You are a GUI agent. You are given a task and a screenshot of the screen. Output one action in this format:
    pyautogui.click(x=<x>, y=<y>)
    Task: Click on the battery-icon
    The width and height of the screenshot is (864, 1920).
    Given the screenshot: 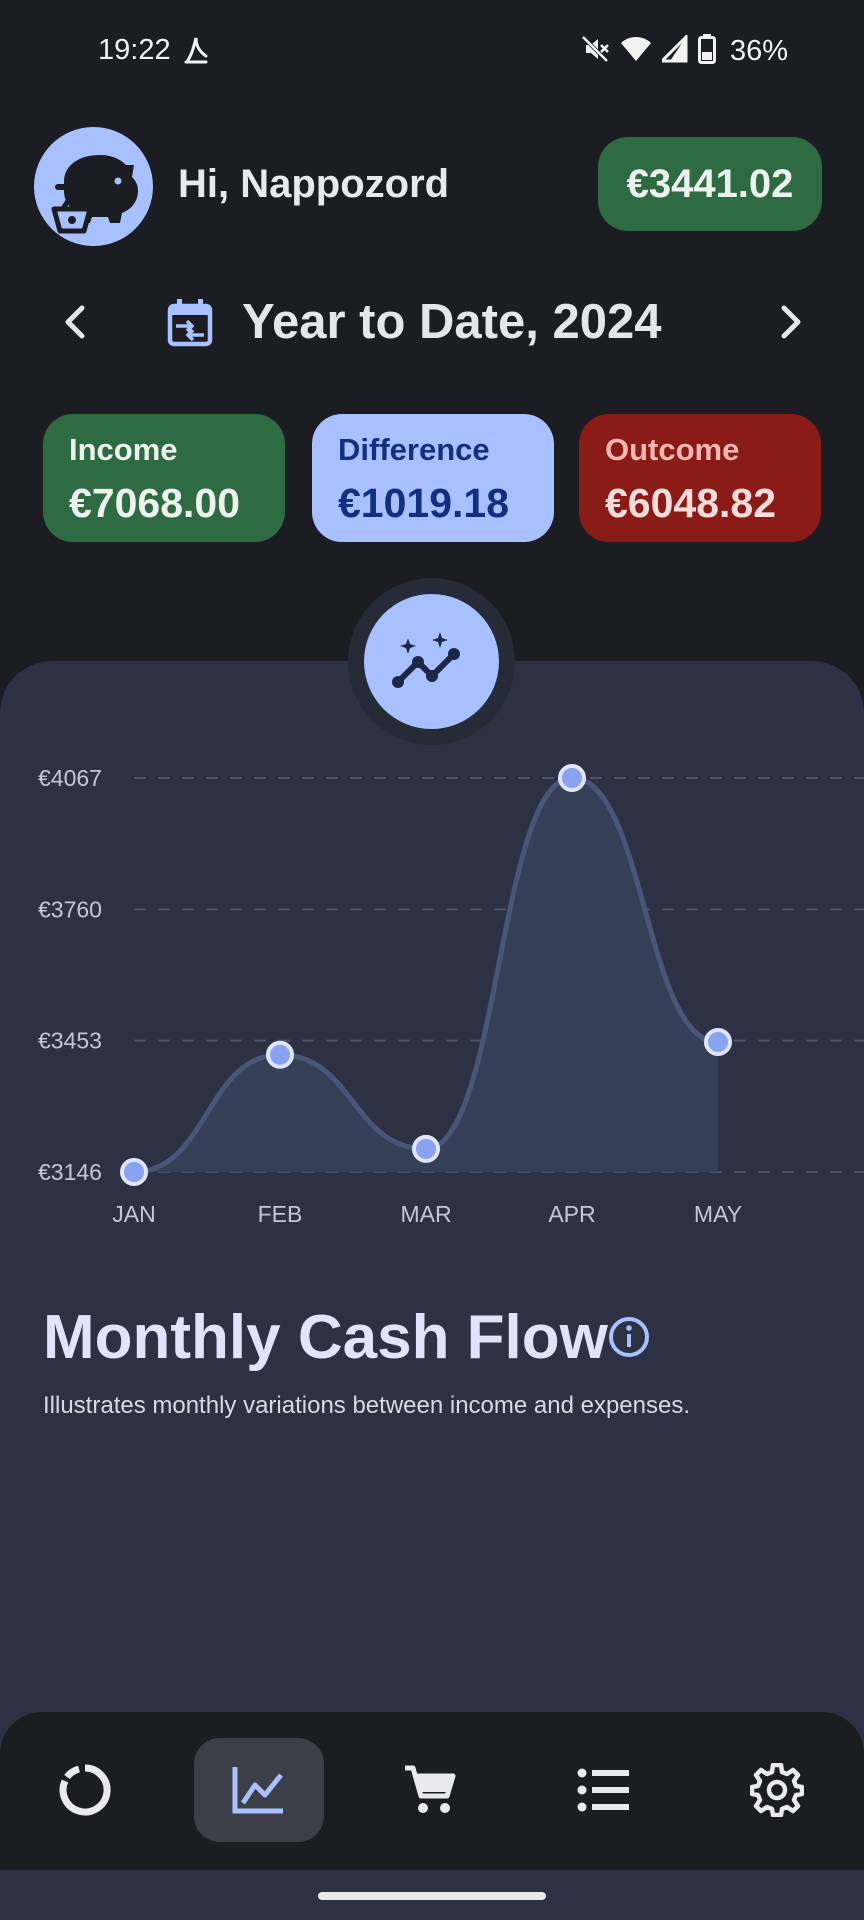 What is the action you would take?
    pyautogui.click(x=706, y=51)
    